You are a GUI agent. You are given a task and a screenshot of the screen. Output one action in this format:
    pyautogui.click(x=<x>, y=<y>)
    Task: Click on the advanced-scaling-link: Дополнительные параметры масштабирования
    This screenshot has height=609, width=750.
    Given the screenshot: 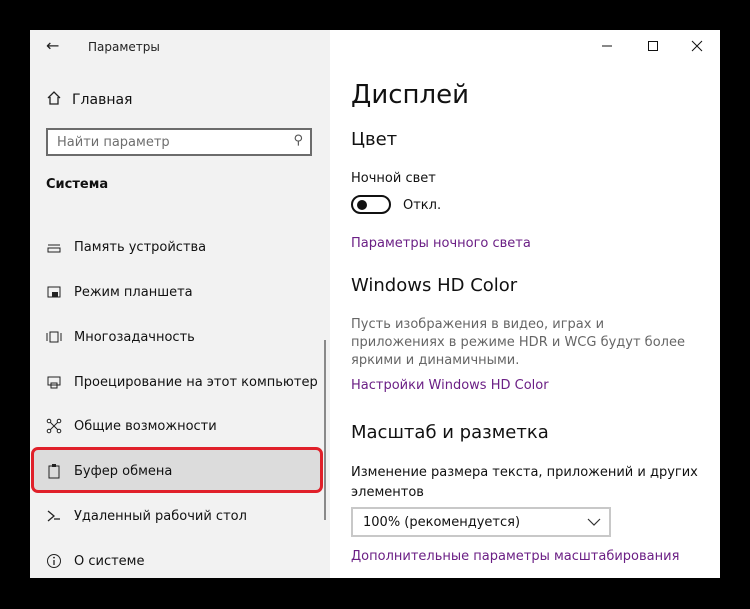 What is the action you would take?
    pyautogui.click(x=515, y=556)
    